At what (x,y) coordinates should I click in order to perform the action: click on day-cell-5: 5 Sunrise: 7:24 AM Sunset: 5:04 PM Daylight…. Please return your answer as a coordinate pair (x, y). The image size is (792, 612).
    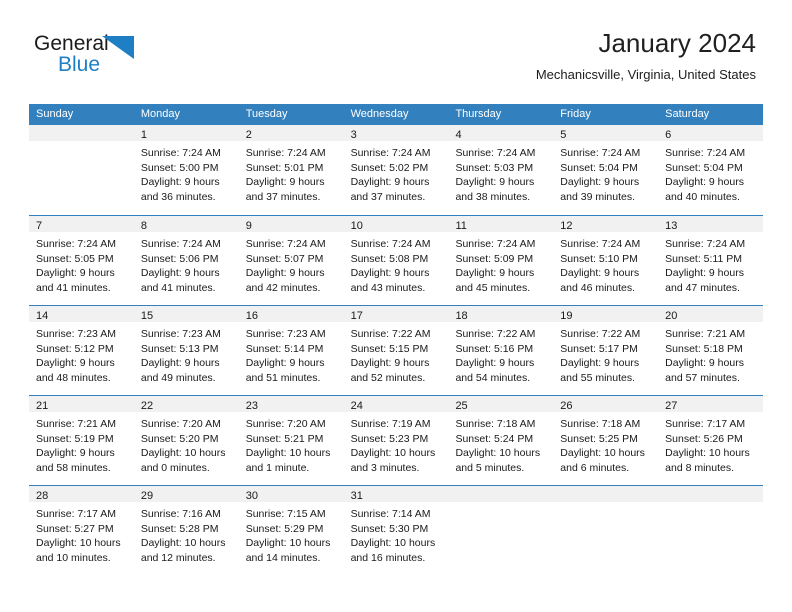
    Looking at the image, I should click on (606, 170).